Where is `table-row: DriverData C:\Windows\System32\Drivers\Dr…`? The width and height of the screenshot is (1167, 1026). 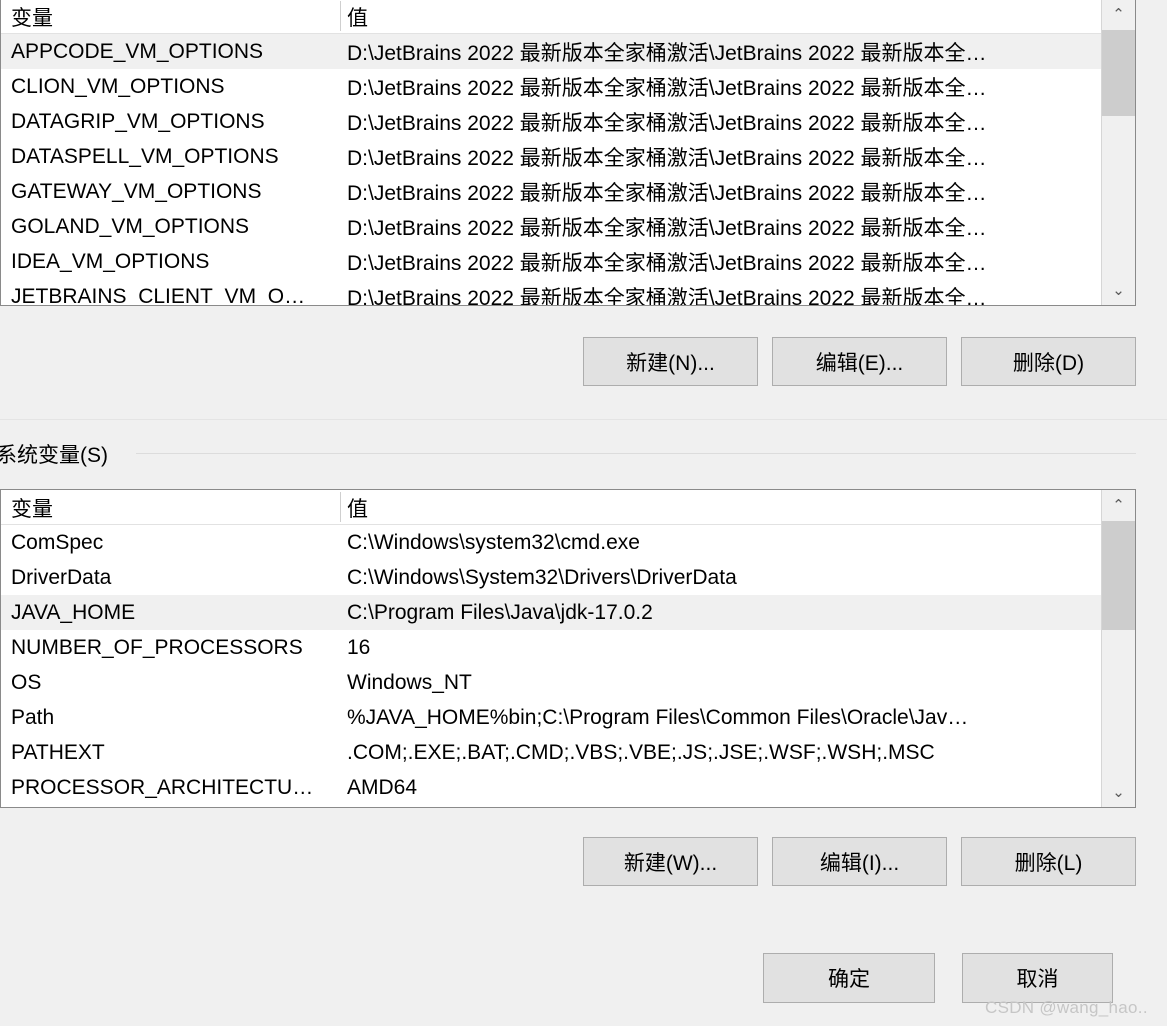
table-row: DriverData C:\Windows\System32\Drivers\Dr… is located at coordinates (568, 577).